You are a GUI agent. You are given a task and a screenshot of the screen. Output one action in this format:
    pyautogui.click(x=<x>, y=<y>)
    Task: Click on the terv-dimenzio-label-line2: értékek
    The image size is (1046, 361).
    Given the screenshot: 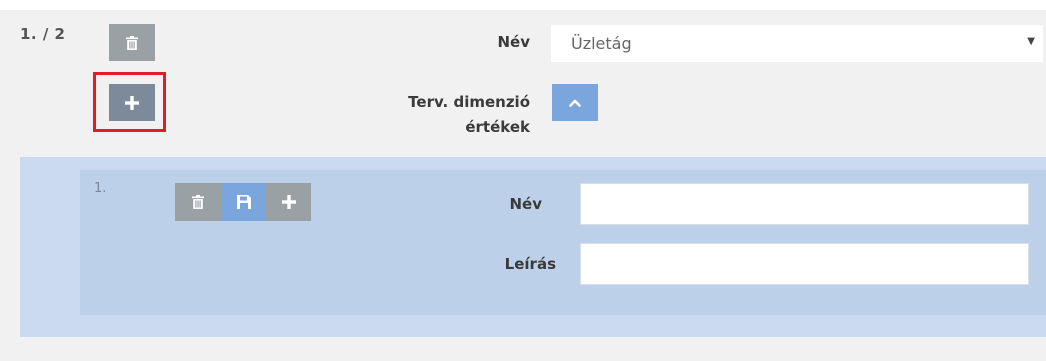 What is the action you would take?
    pyautogui.click(x=497, y=127)
    